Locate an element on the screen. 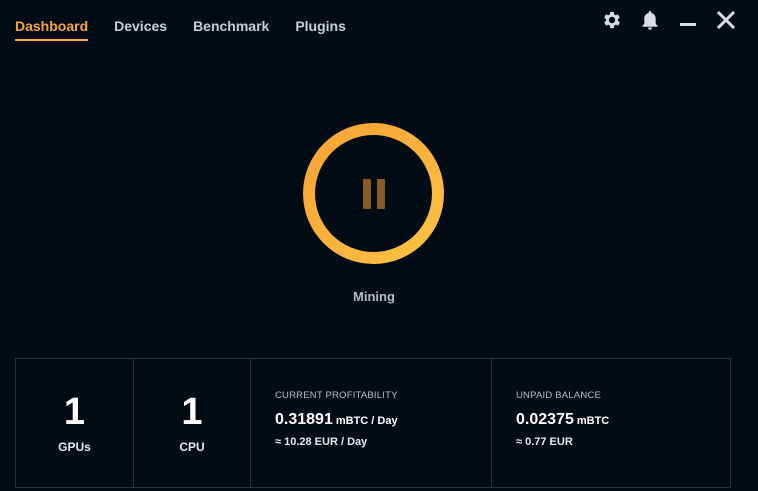 This screenshot has height=491, width=758. gear-icon is located at coordinates (612, 20).